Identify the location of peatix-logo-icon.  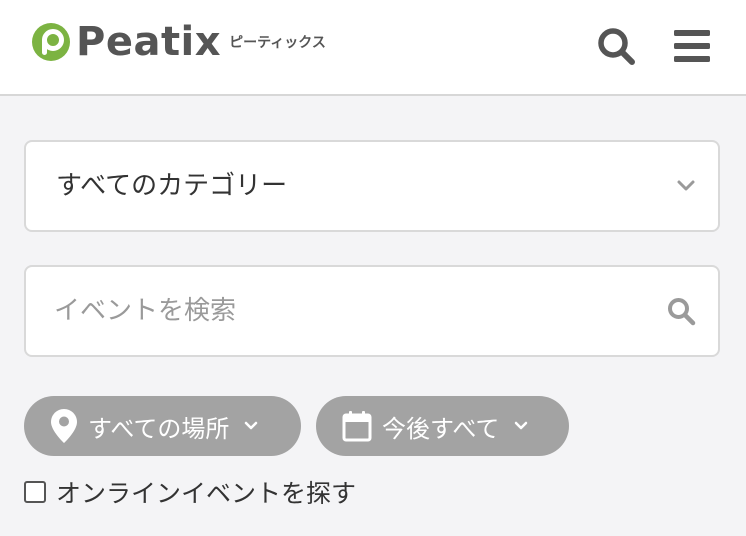
(51, 42).